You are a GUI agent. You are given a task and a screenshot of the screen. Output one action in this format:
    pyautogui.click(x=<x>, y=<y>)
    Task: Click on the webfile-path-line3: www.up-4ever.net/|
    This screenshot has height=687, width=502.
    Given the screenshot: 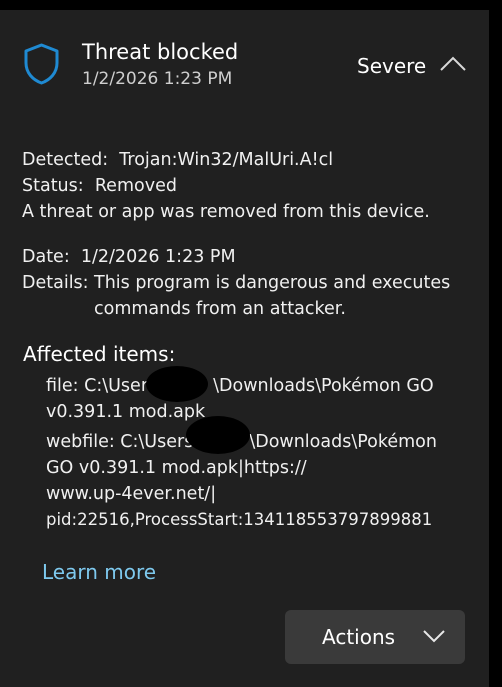 What is the action you would take?
    pyautogui.click(x=131, y=494)
    